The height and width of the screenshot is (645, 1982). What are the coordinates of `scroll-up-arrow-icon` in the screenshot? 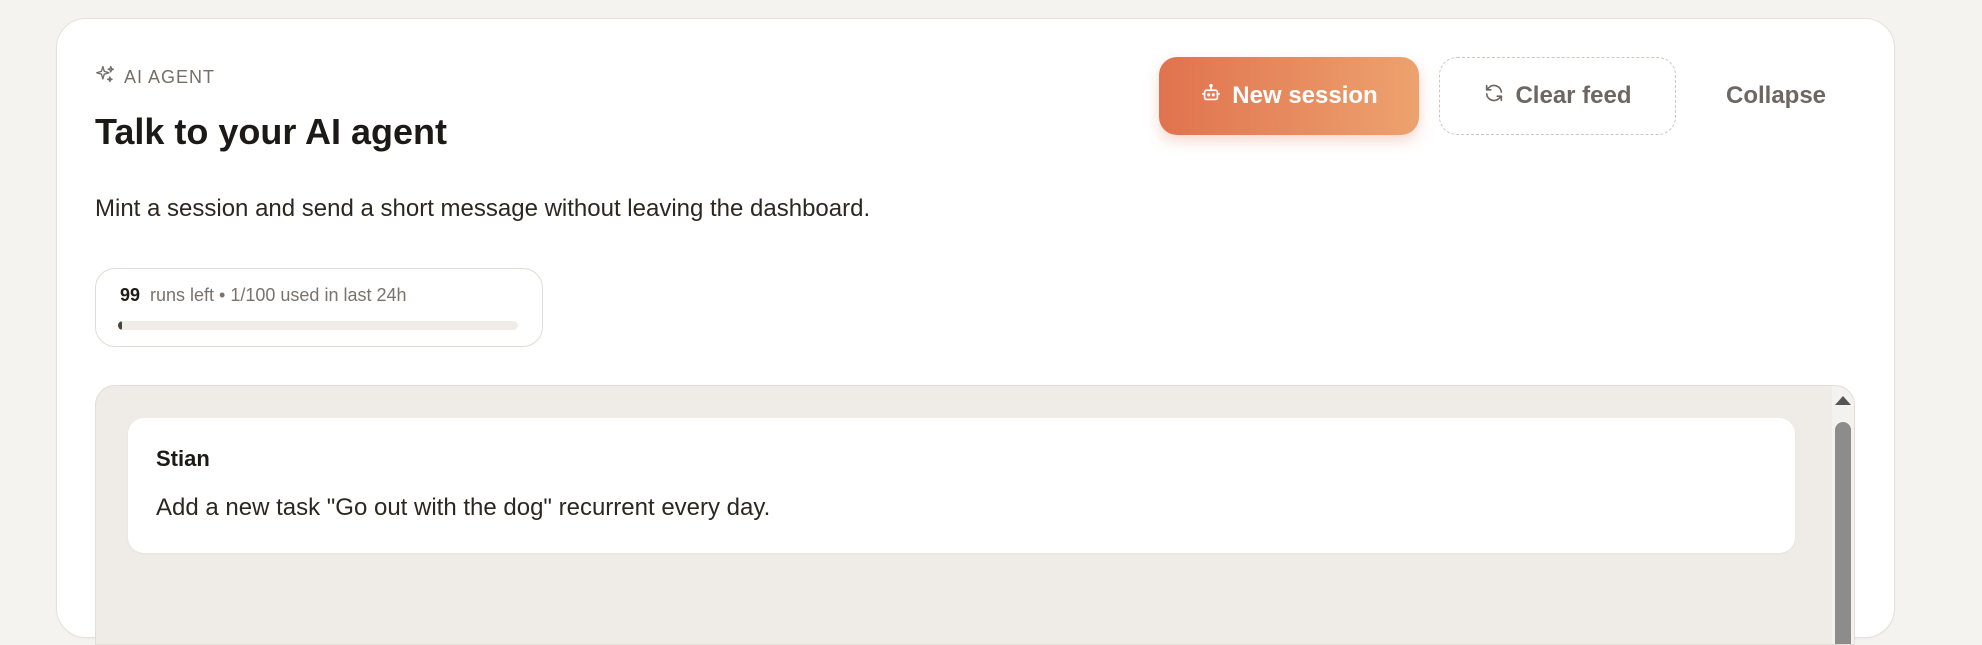 It's located at (1843, 400).